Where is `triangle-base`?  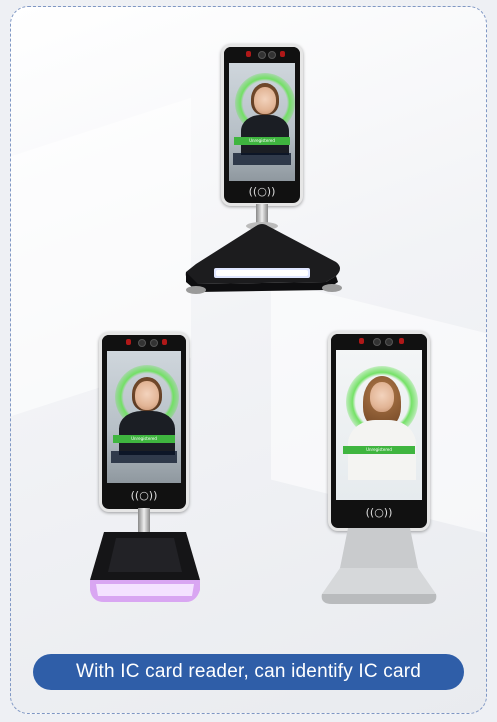
triangle-base is located at coordinates (263, 259).